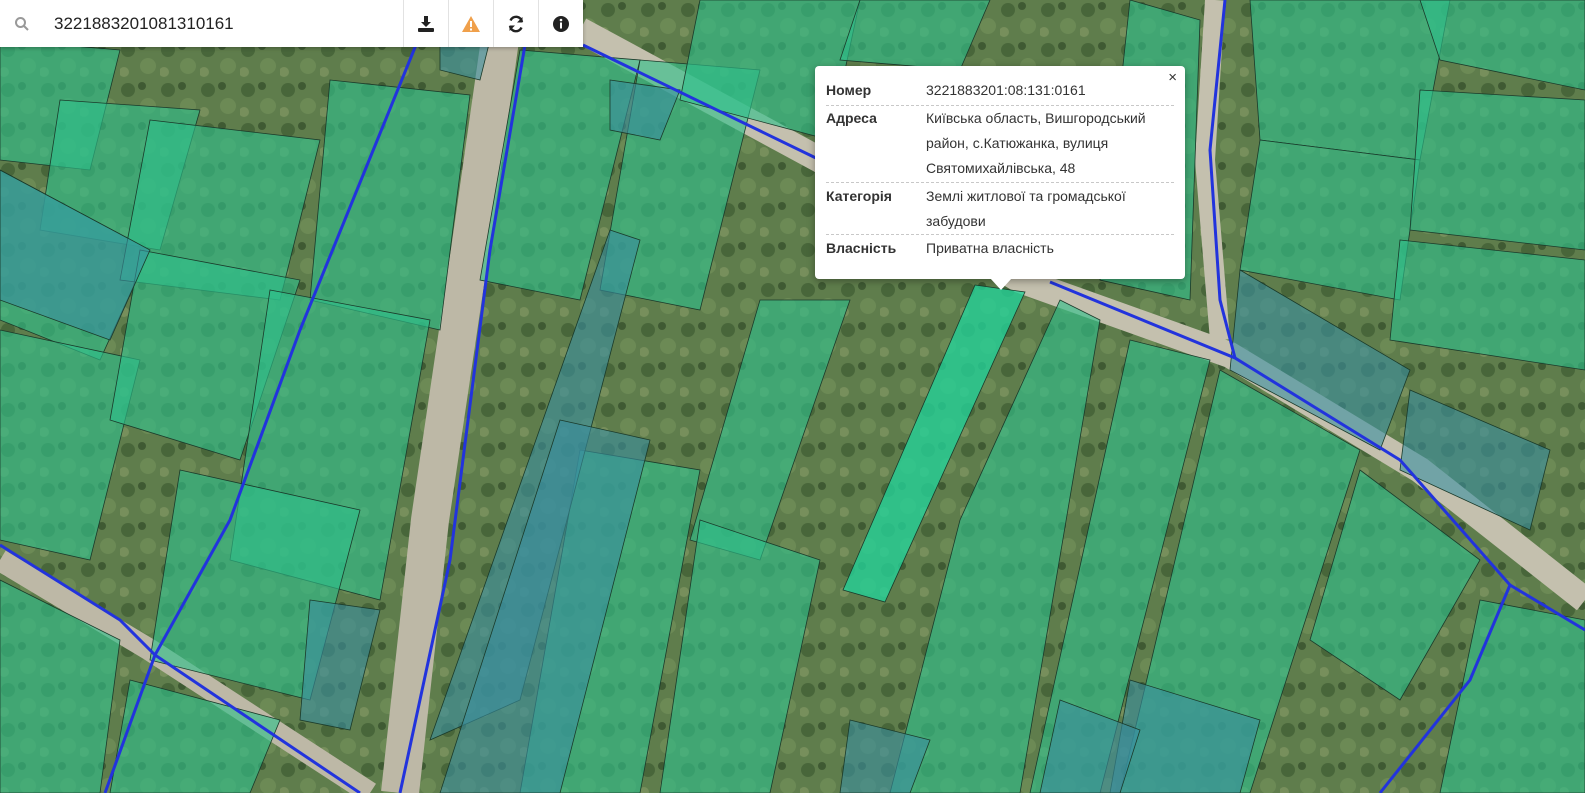  Describe the element at coordinates (560, 23) in the screenshot. I see `info-icon` at that location.